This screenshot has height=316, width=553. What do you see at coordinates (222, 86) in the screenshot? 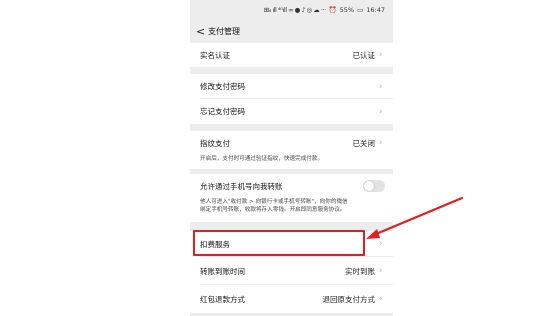
I see `row-change-password-label: 修改支付密码` at bounding box center [222, 86].